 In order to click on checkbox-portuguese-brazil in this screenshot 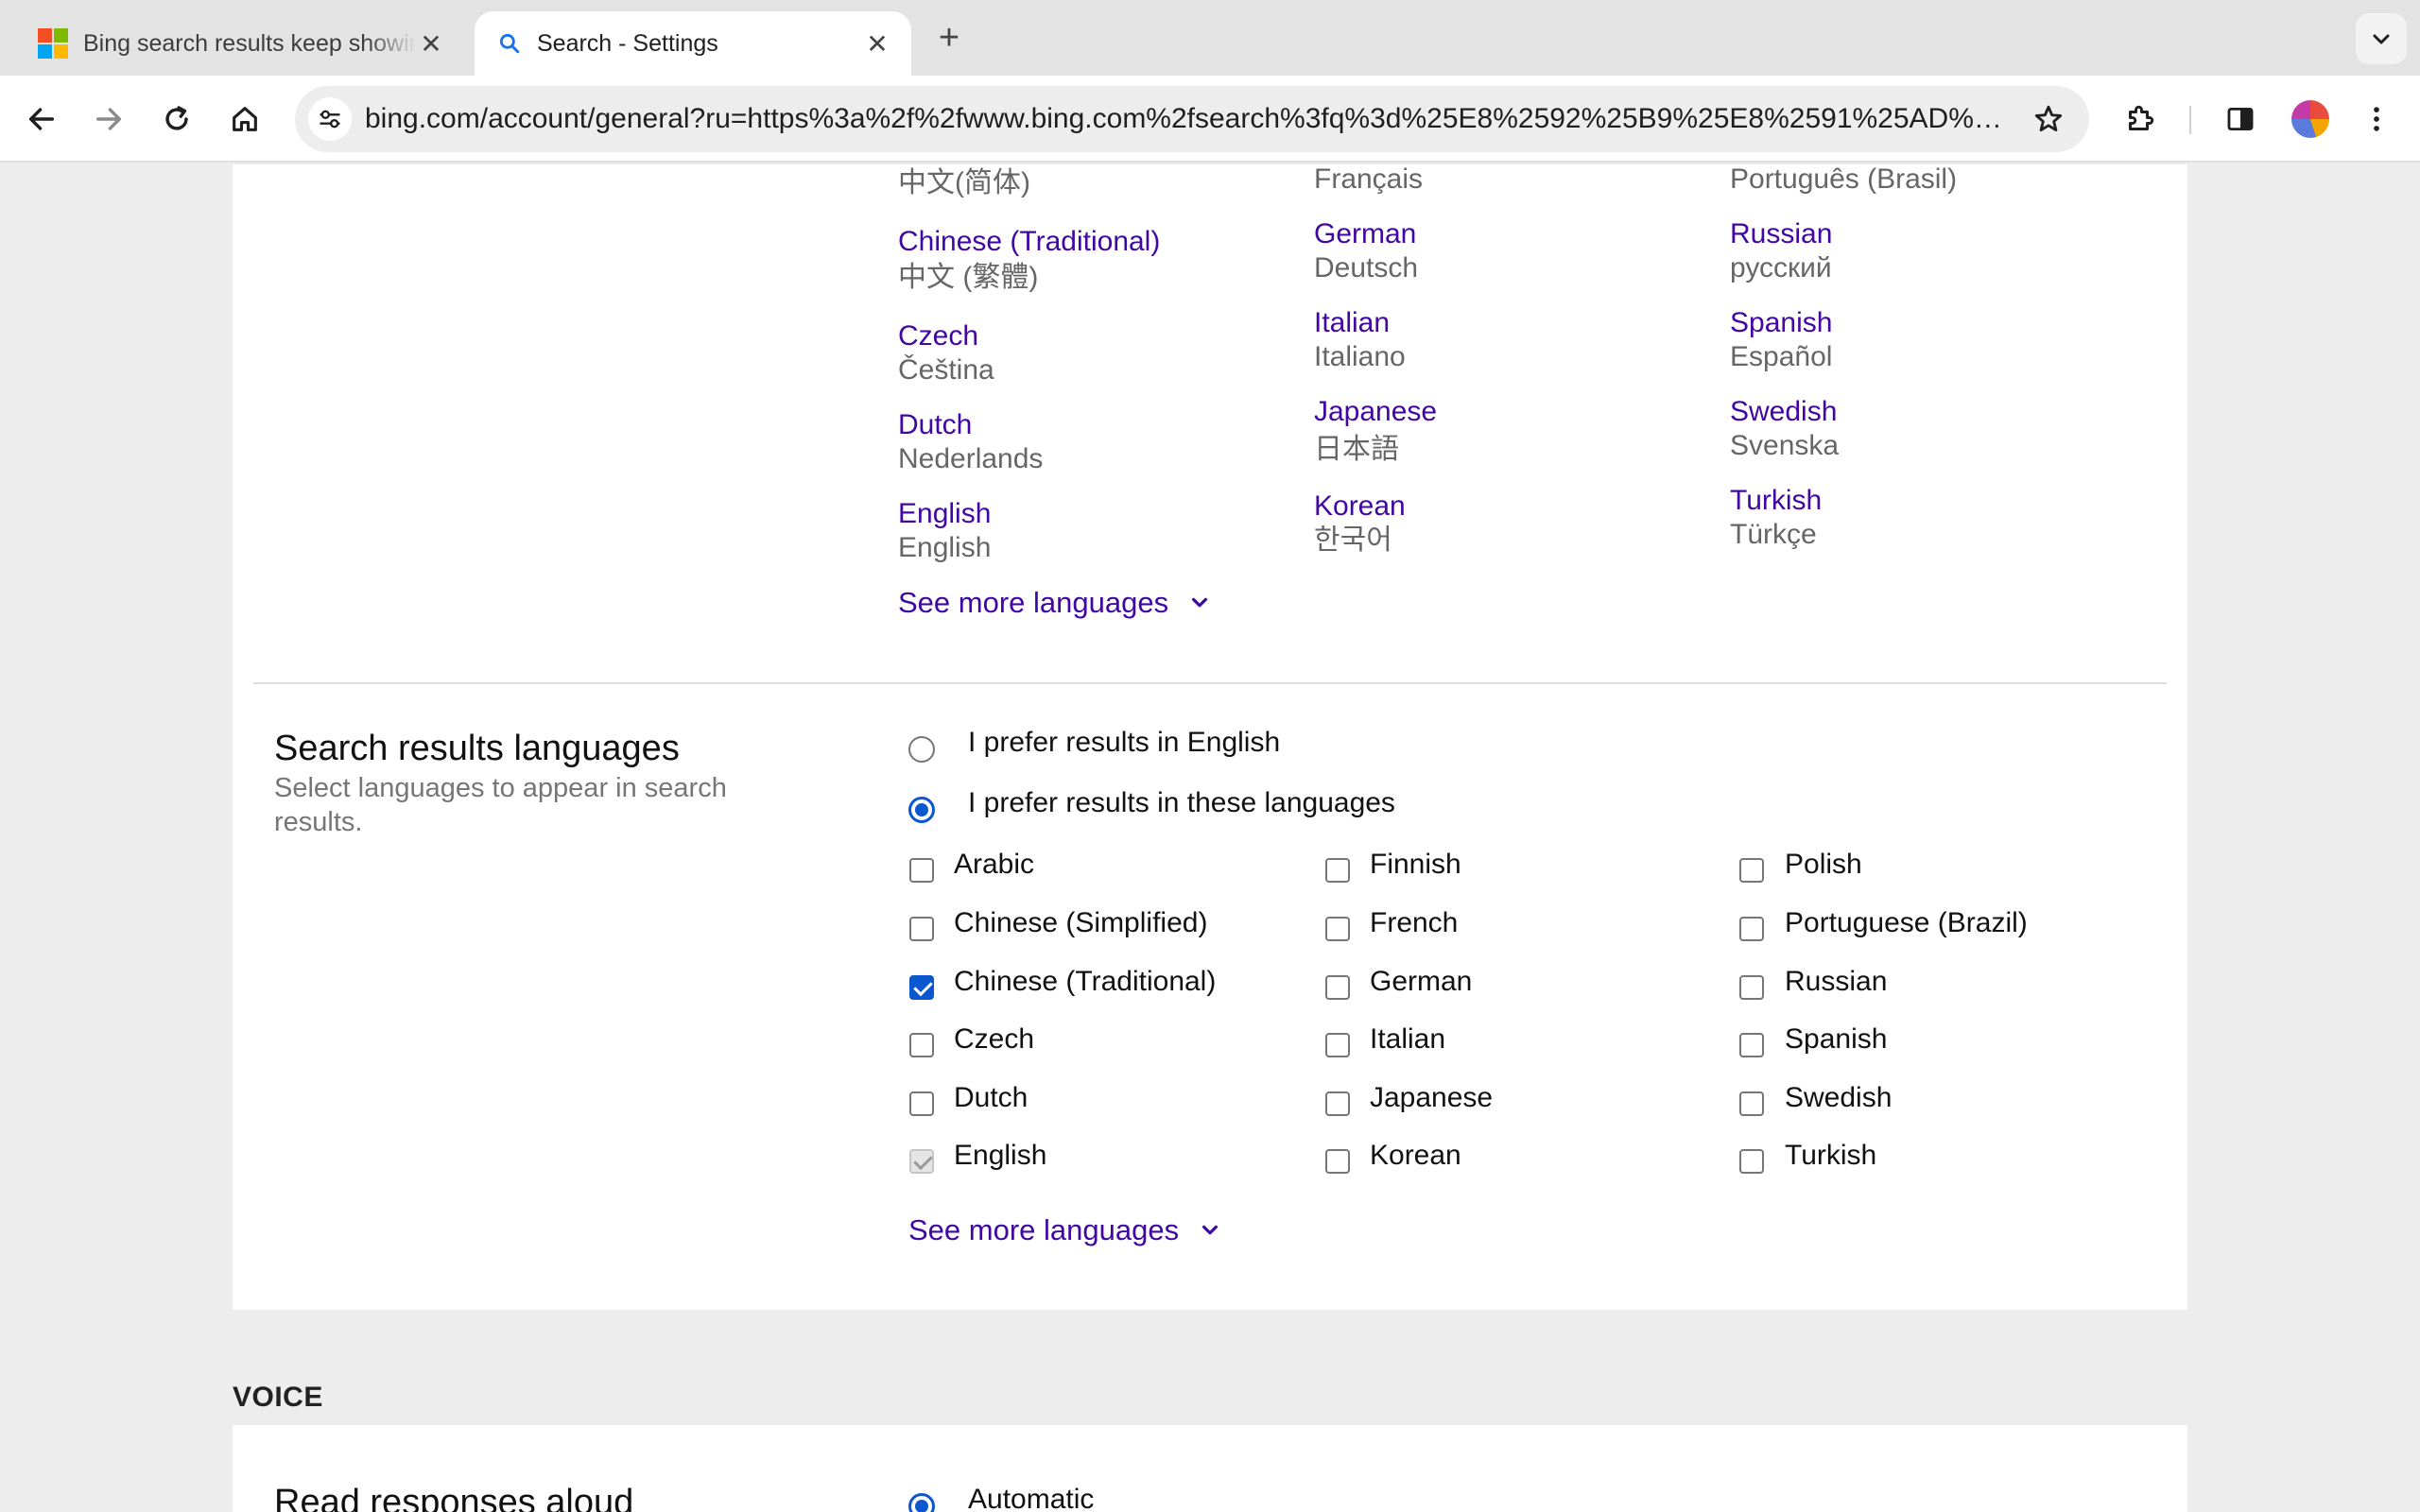, I will do `click(1751, 929)`.